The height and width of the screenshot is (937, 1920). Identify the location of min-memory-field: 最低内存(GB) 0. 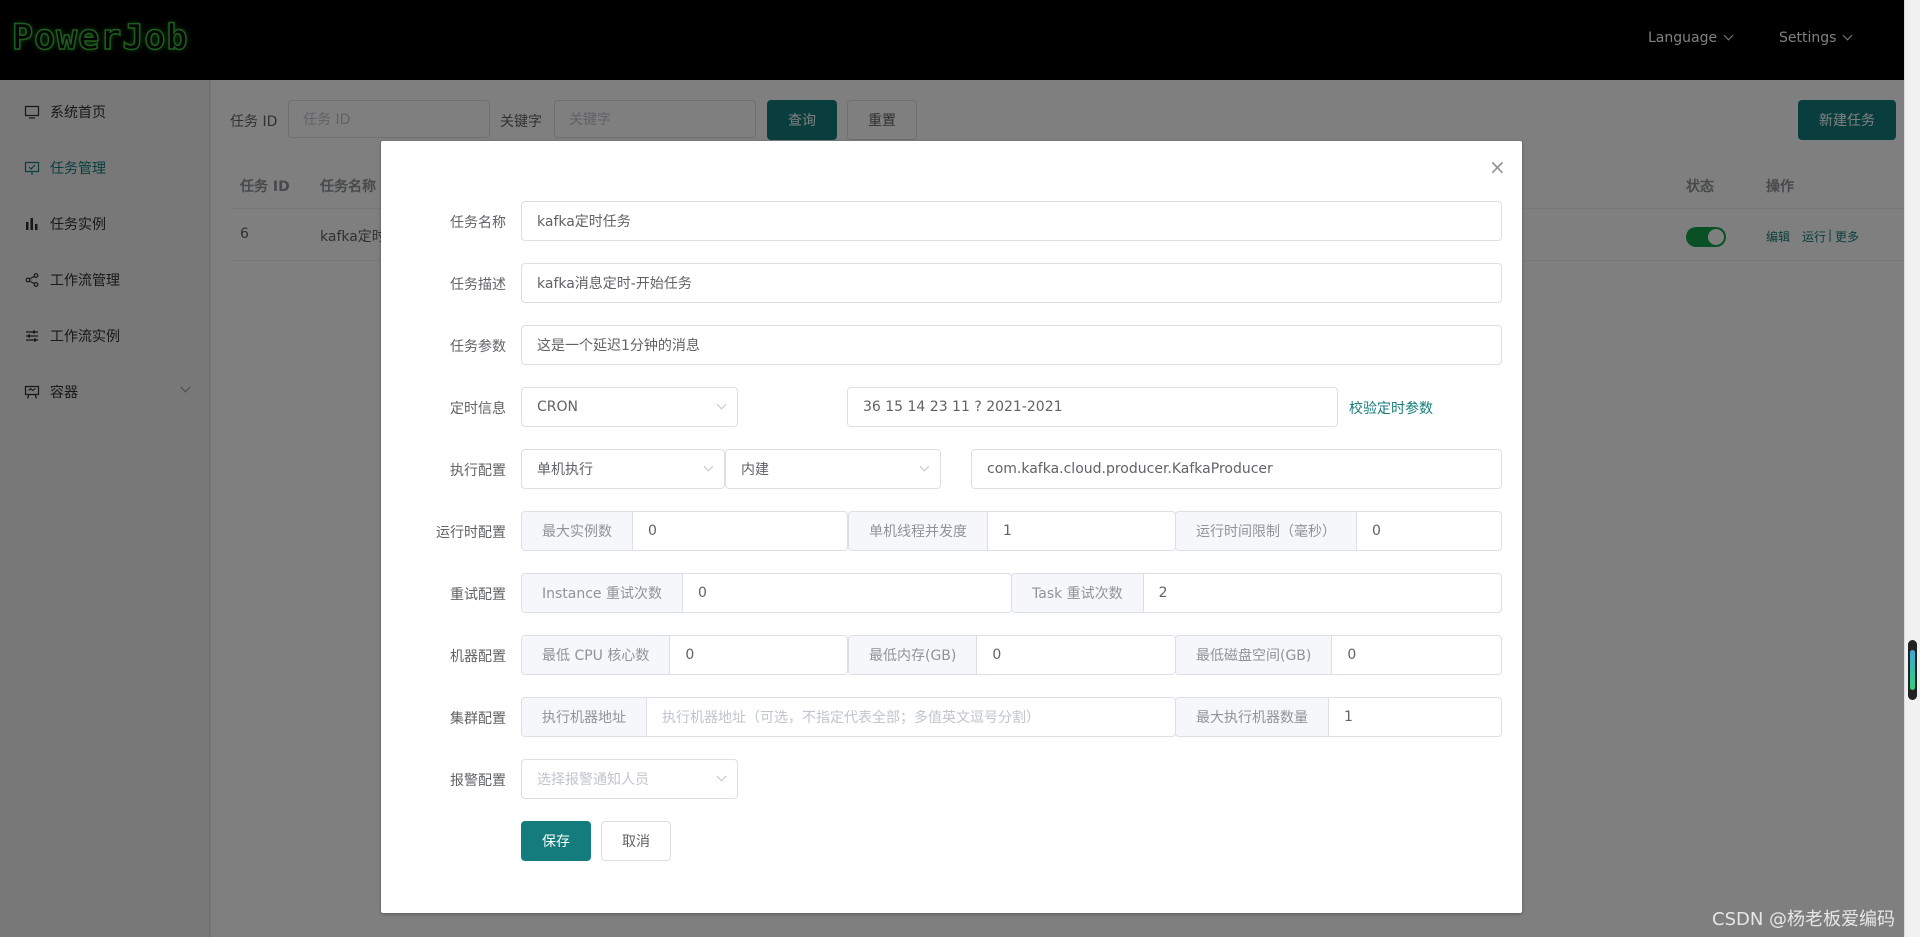
(1012, 655).